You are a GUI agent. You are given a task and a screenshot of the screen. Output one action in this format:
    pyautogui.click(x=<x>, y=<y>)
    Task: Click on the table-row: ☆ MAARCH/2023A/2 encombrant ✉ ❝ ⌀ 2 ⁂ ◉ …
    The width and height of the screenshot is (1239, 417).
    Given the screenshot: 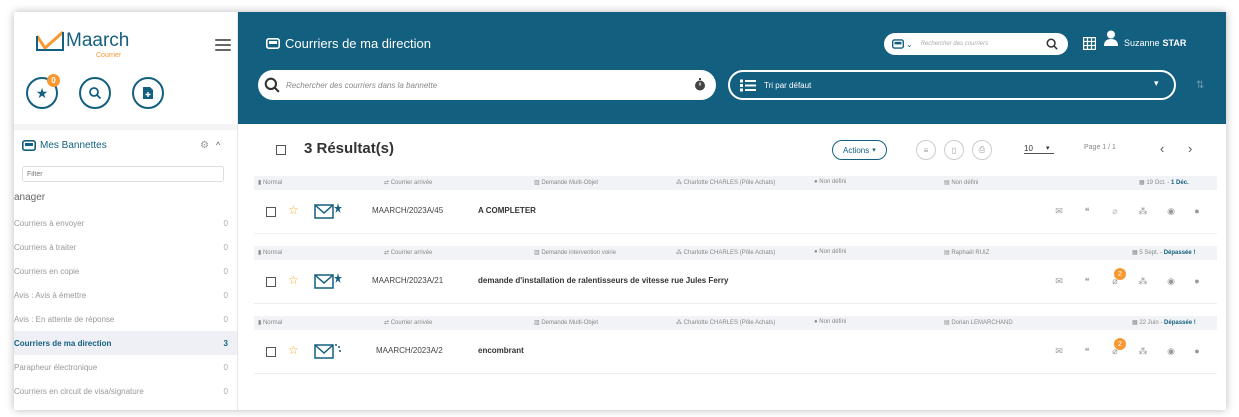 What is the action you would take?
    pyautogui.click(x=735, y=352)
    